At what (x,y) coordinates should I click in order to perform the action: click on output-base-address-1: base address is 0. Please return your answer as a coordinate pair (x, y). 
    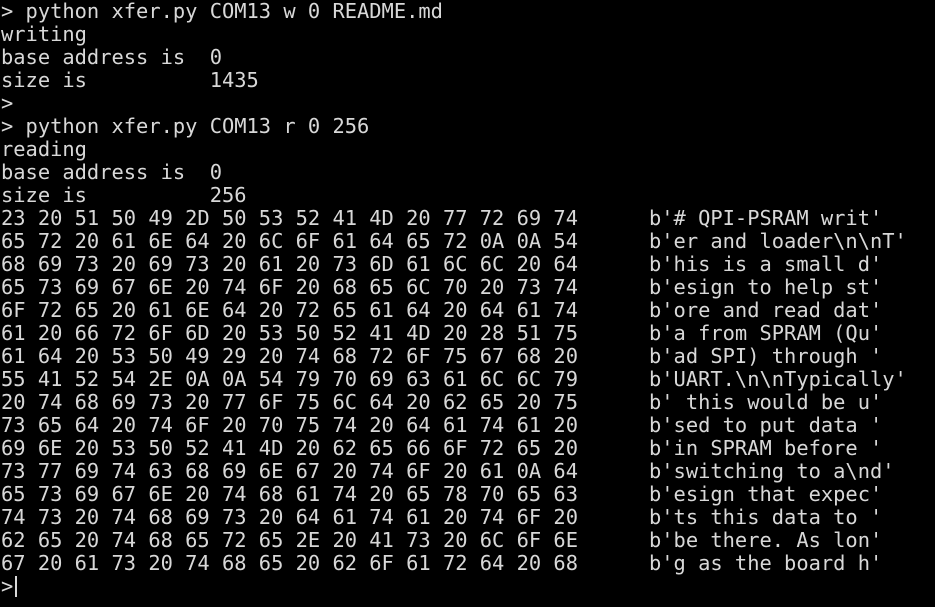
    Looking at the image, I should click on (111, 57).